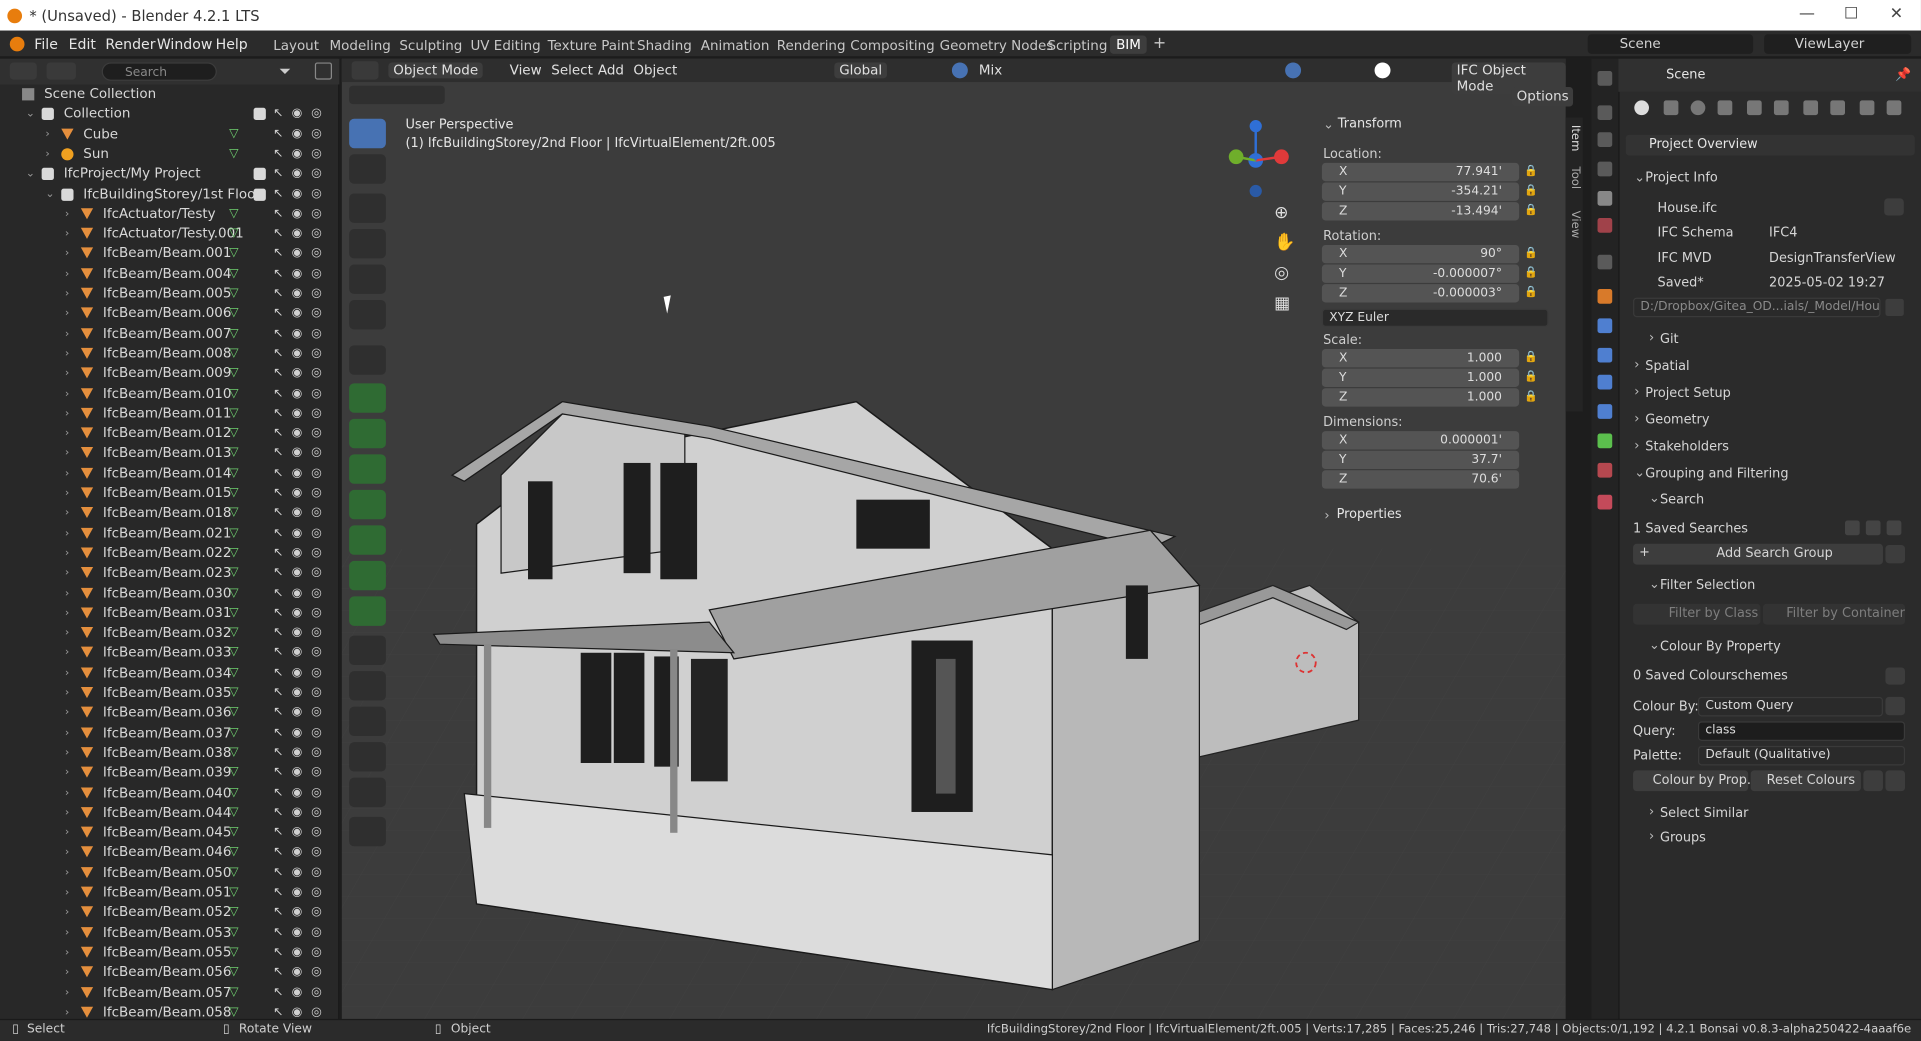  I want to click on geometry-expand-icon: ›, so click(1636, 418).